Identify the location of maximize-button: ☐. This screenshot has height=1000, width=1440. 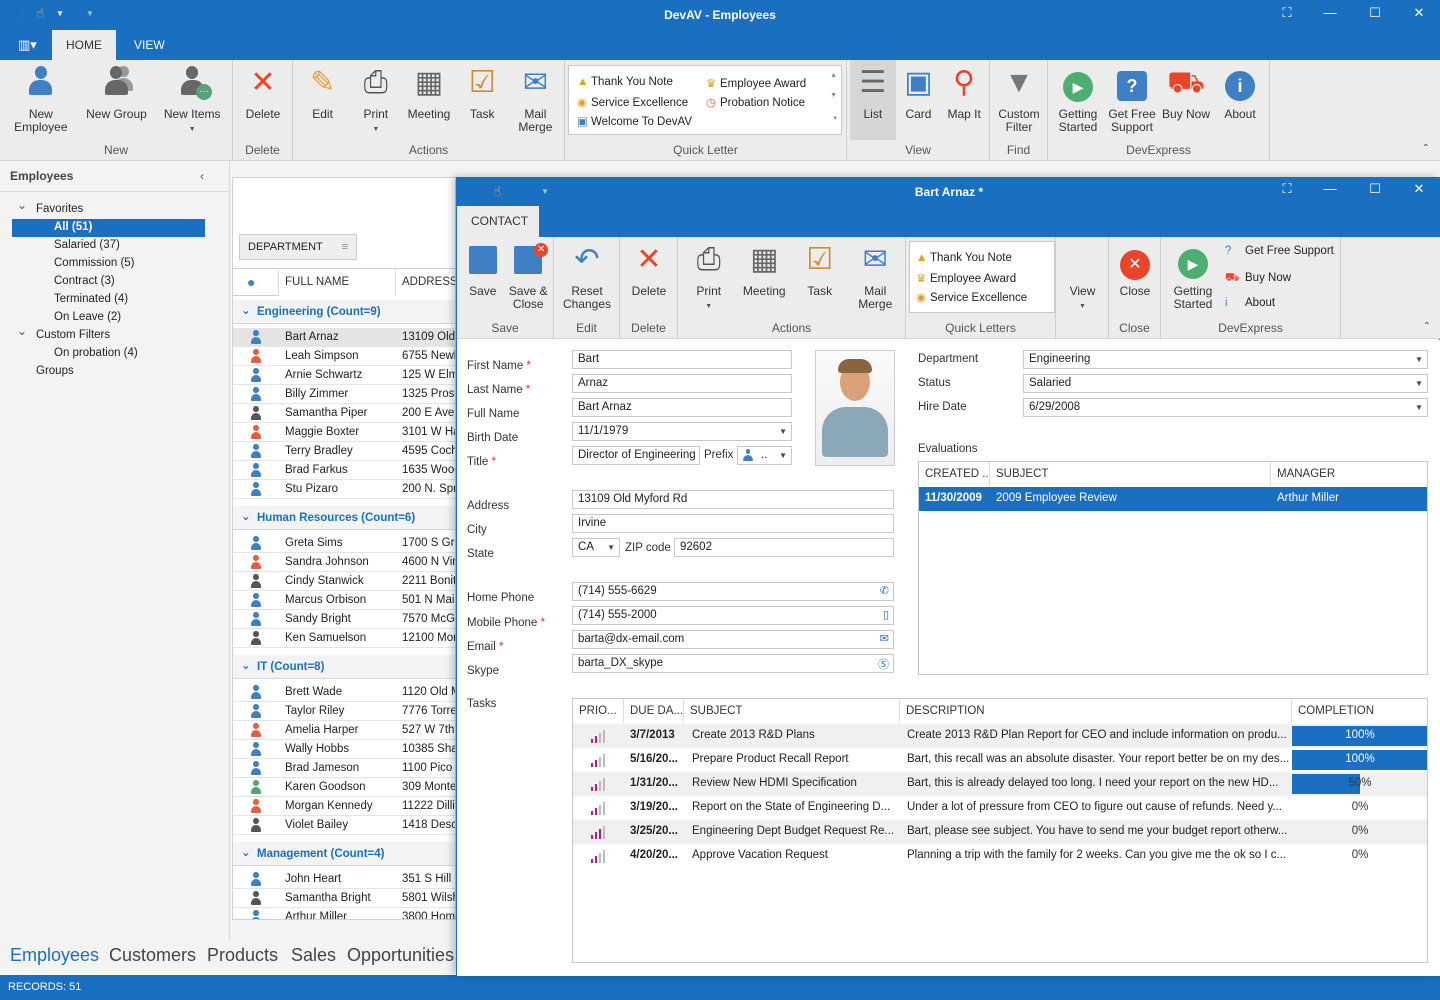
(1375, 15).